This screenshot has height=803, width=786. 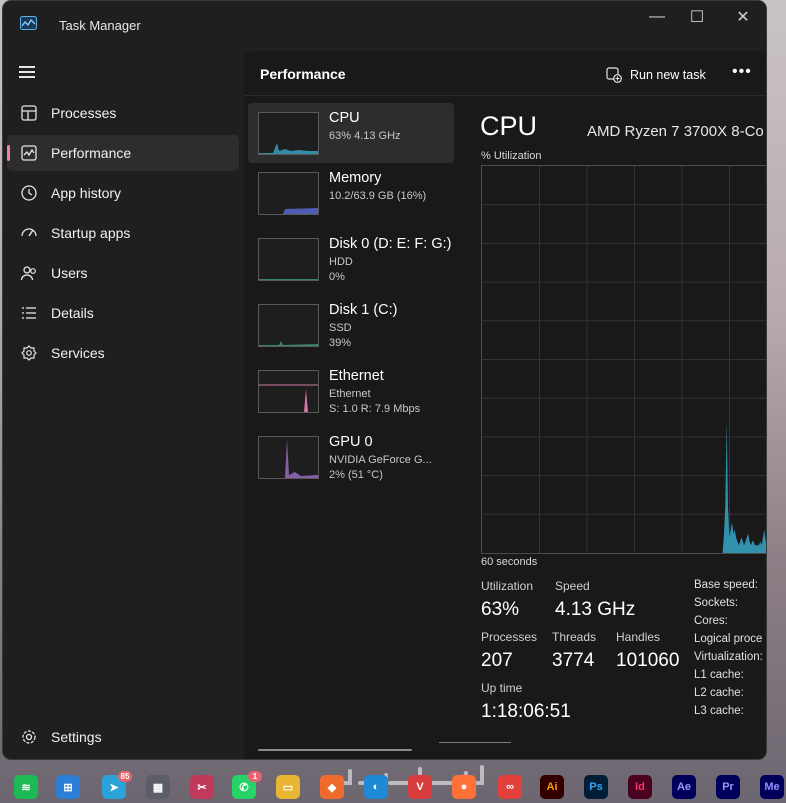 What do you see at coordinates (648, 660) in the screenshot?
I see `handles-value: 101060` at bounding box center [648, 660].